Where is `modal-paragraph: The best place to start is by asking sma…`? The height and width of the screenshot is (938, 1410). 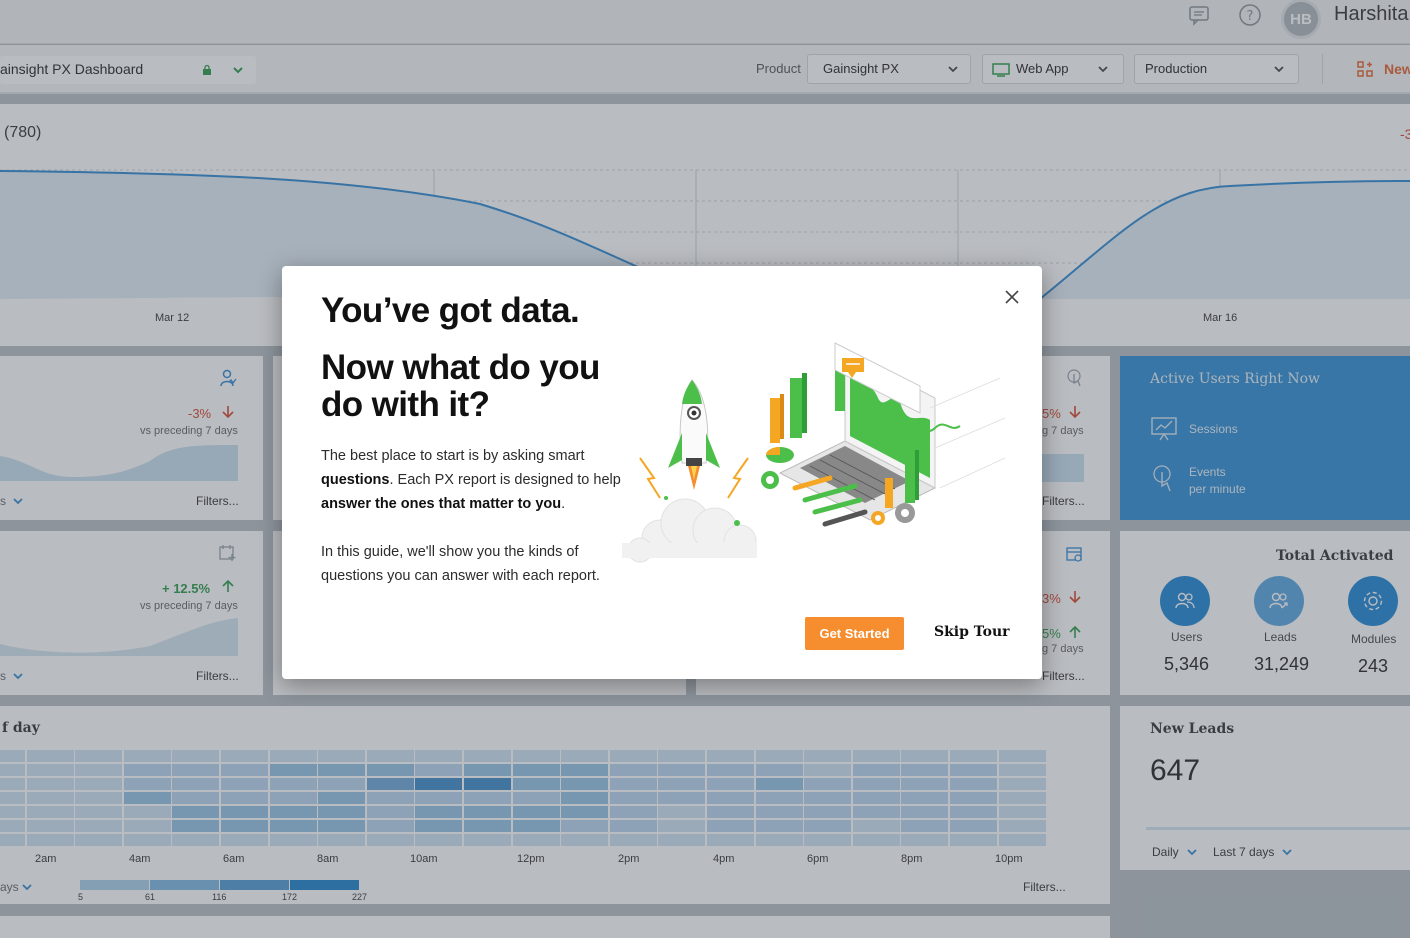 modal-paragraph: The best place to start is by asking sma… is located at coordinates (476, 480).